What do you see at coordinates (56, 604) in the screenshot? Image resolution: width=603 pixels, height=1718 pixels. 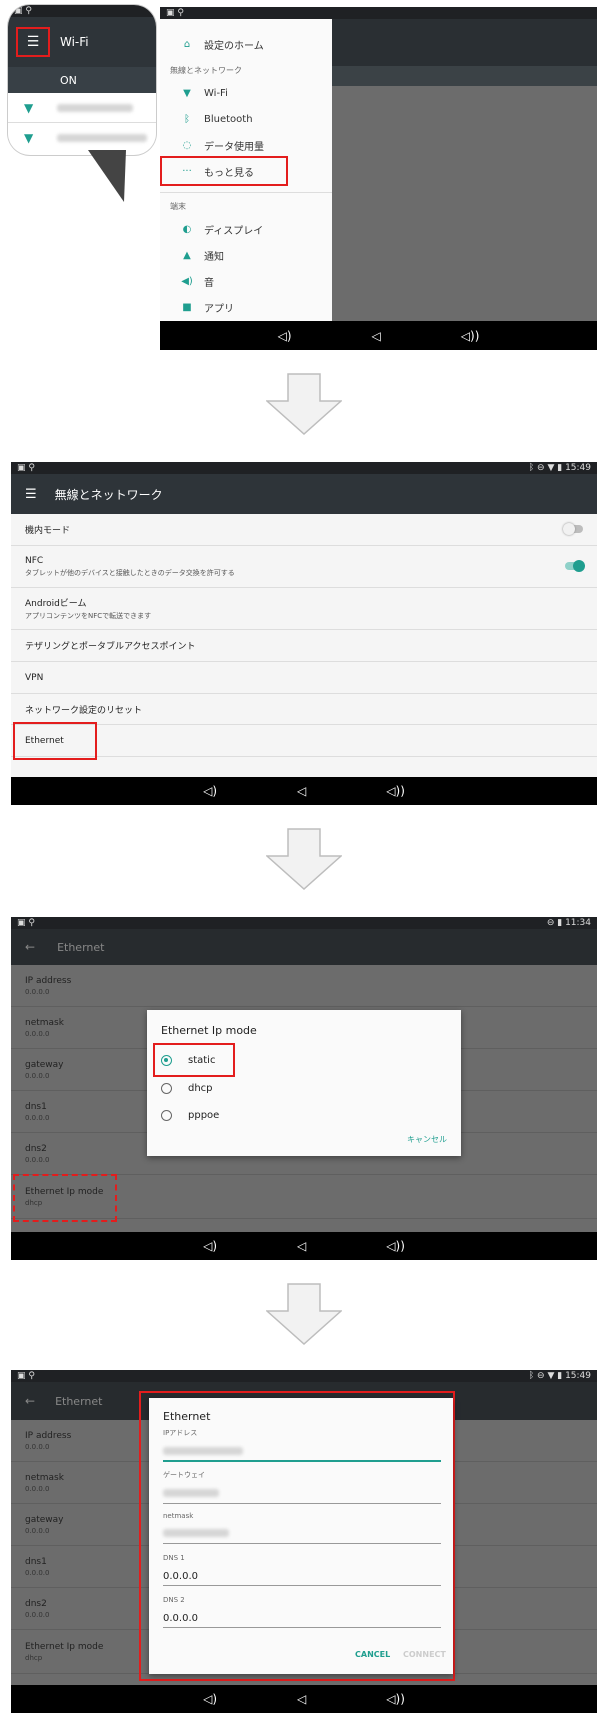 I see `row-title: Androidビーム` at bounding box center [56, 604].